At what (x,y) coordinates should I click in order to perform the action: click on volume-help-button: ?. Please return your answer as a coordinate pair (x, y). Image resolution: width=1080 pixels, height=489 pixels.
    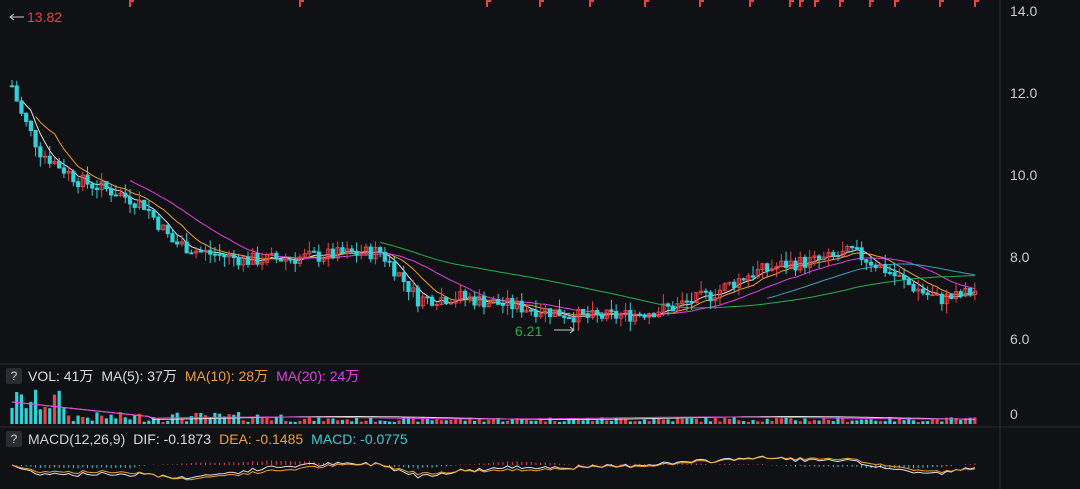
    Looking at the image, I should click on (14, 376).